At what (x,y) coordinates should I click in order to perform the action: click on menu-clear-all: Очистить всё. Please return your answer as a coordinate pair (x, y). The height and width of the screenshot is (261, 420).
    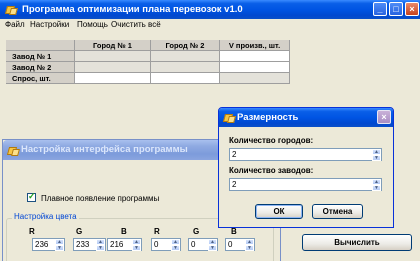
    Looking at the image, I should click on (136, 24).